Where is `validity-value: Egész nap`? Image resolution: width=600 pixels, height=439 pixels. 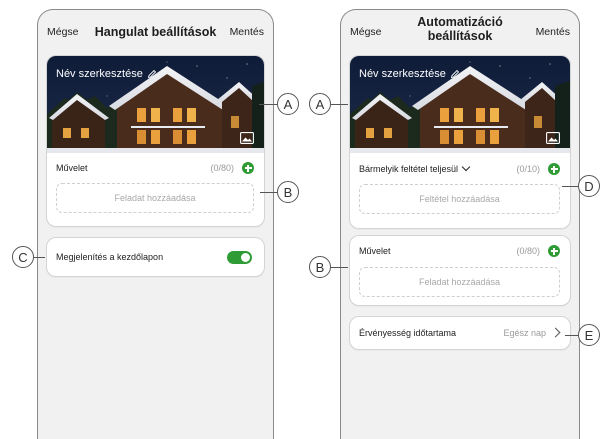 validity-value: Egész nap is located at coordinates (524, 333).